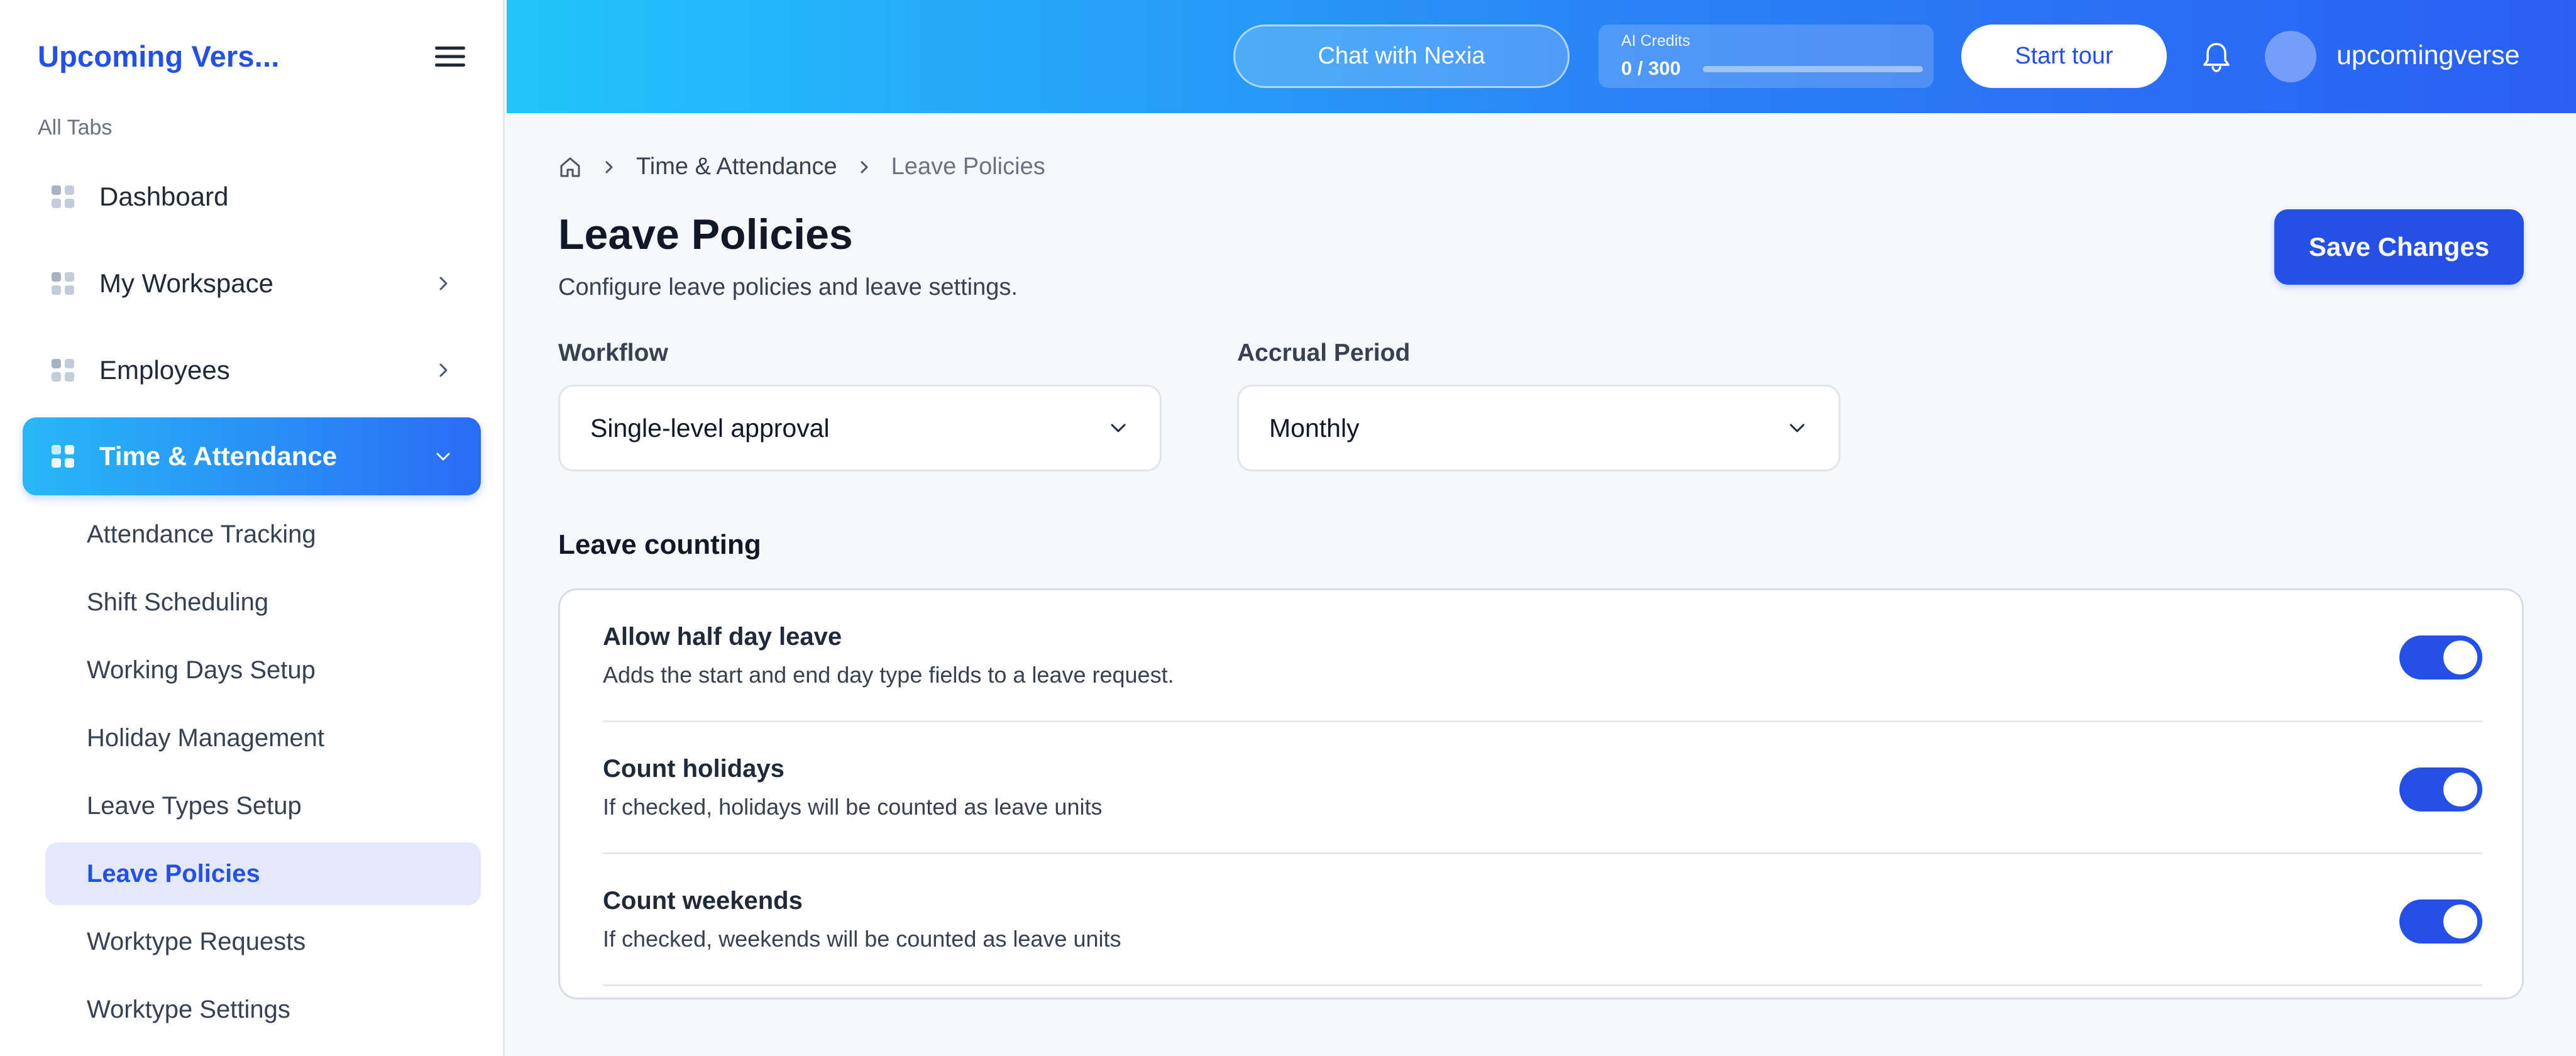 The image size is (2576, 1056). What do you see at coordinates (263, 1009) in the screenshot?
I see `sidebar-subitem-worktype-settings: Worktype Settings` at bounding box center [263, 1009].